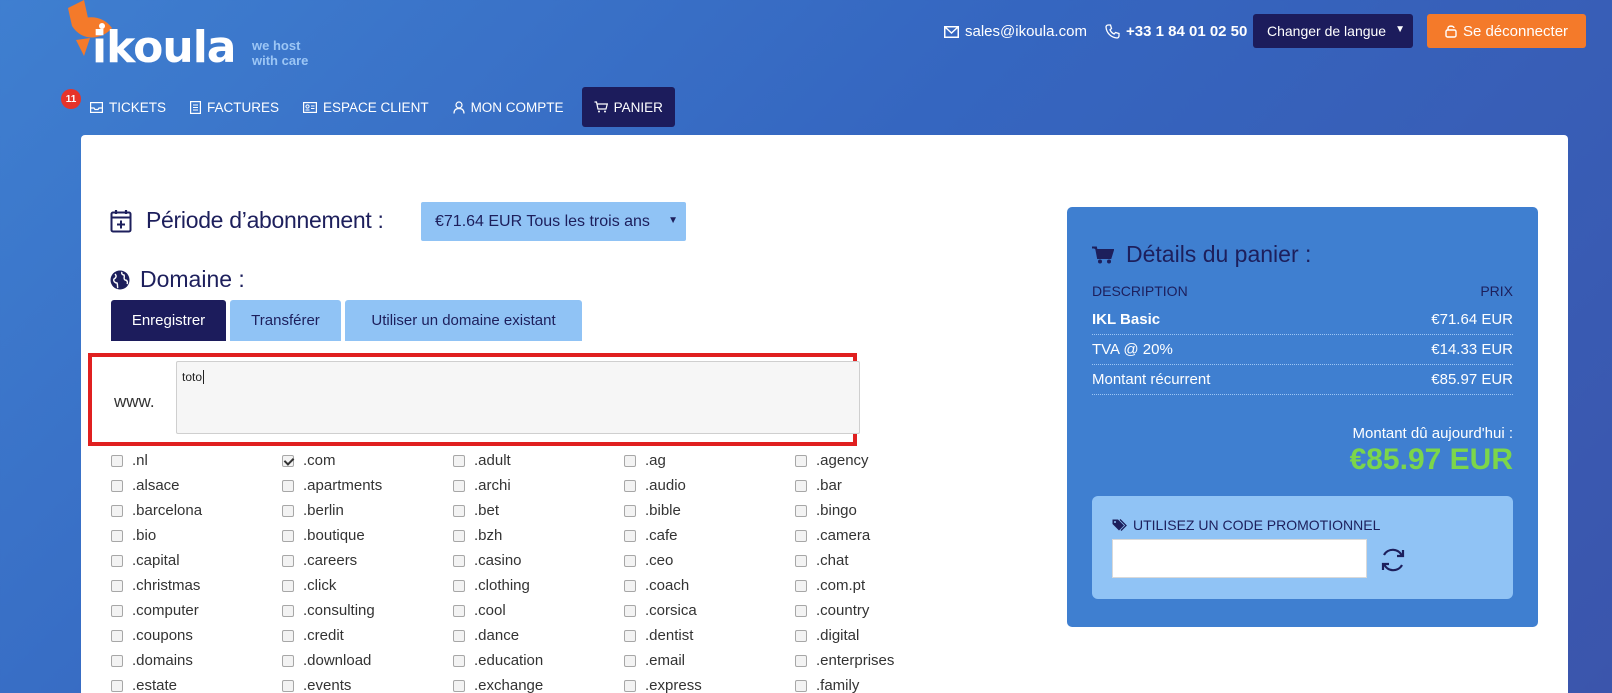 The width and height of the screenshot is (1612, 693). What do you see at coordinates (709, 485) in the screenshot?
I see `tld-option: .audio` at bounding box center [709, 485].